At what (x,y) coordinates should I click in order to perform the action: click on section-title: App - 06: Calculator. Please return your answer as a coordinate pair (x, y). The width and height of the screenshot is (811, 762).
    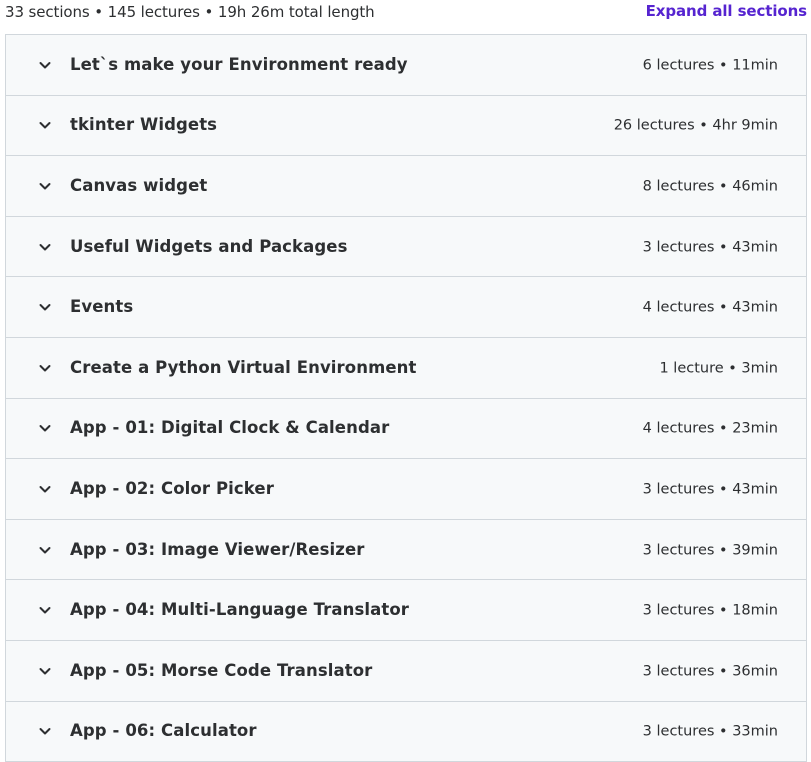
    Looking at the image, I should click on (163, 731).